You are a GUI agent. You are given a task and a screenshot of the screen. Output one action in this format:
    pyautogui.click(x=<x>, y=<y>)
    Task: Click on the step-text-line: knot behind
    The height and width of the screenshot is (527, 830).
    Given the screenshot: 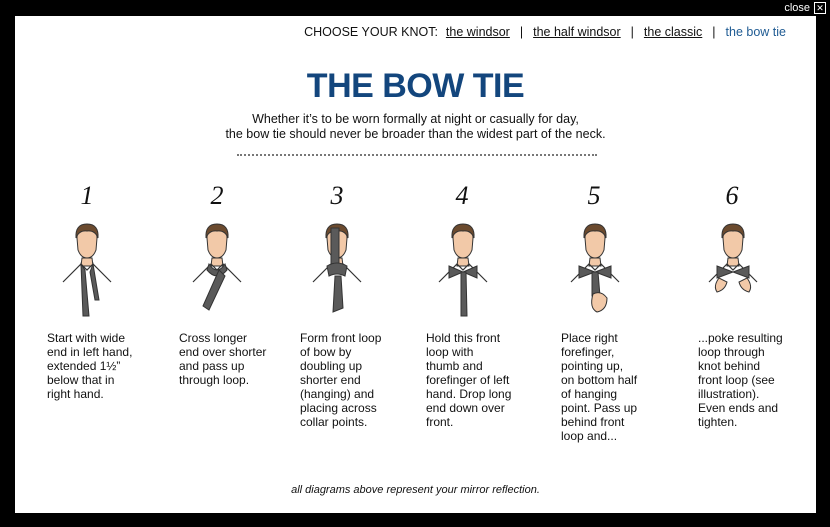 What is the action you would take?
    pyautogui.click(x=729, y=366)
    